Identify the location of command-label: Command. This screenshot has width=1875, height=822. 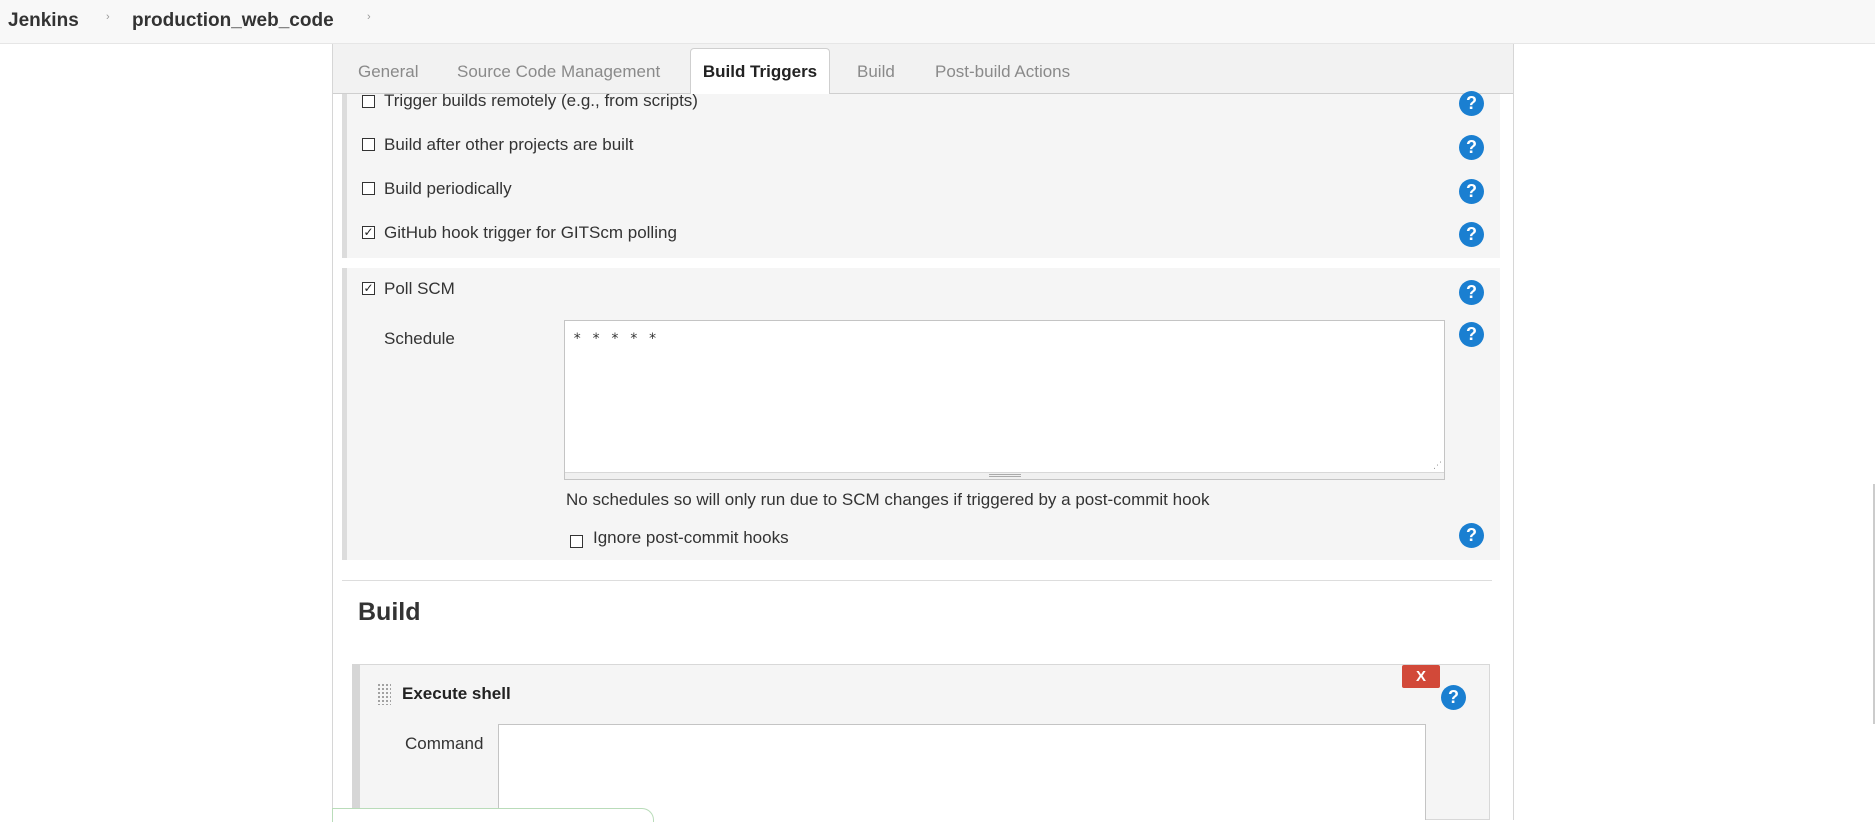
(444, 743).